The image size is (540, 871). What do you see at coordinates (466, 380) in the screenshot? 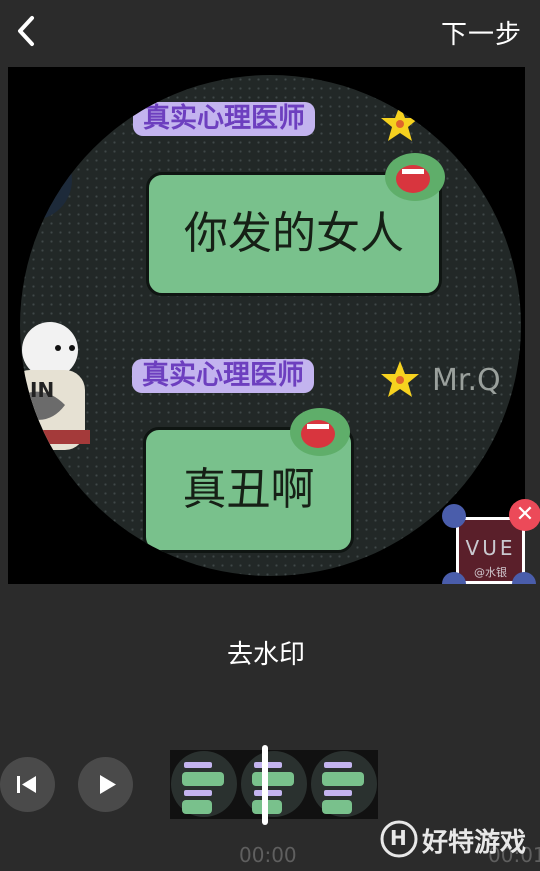
I see `credit-text: Mr.Q` at bounding box center [466, 380].